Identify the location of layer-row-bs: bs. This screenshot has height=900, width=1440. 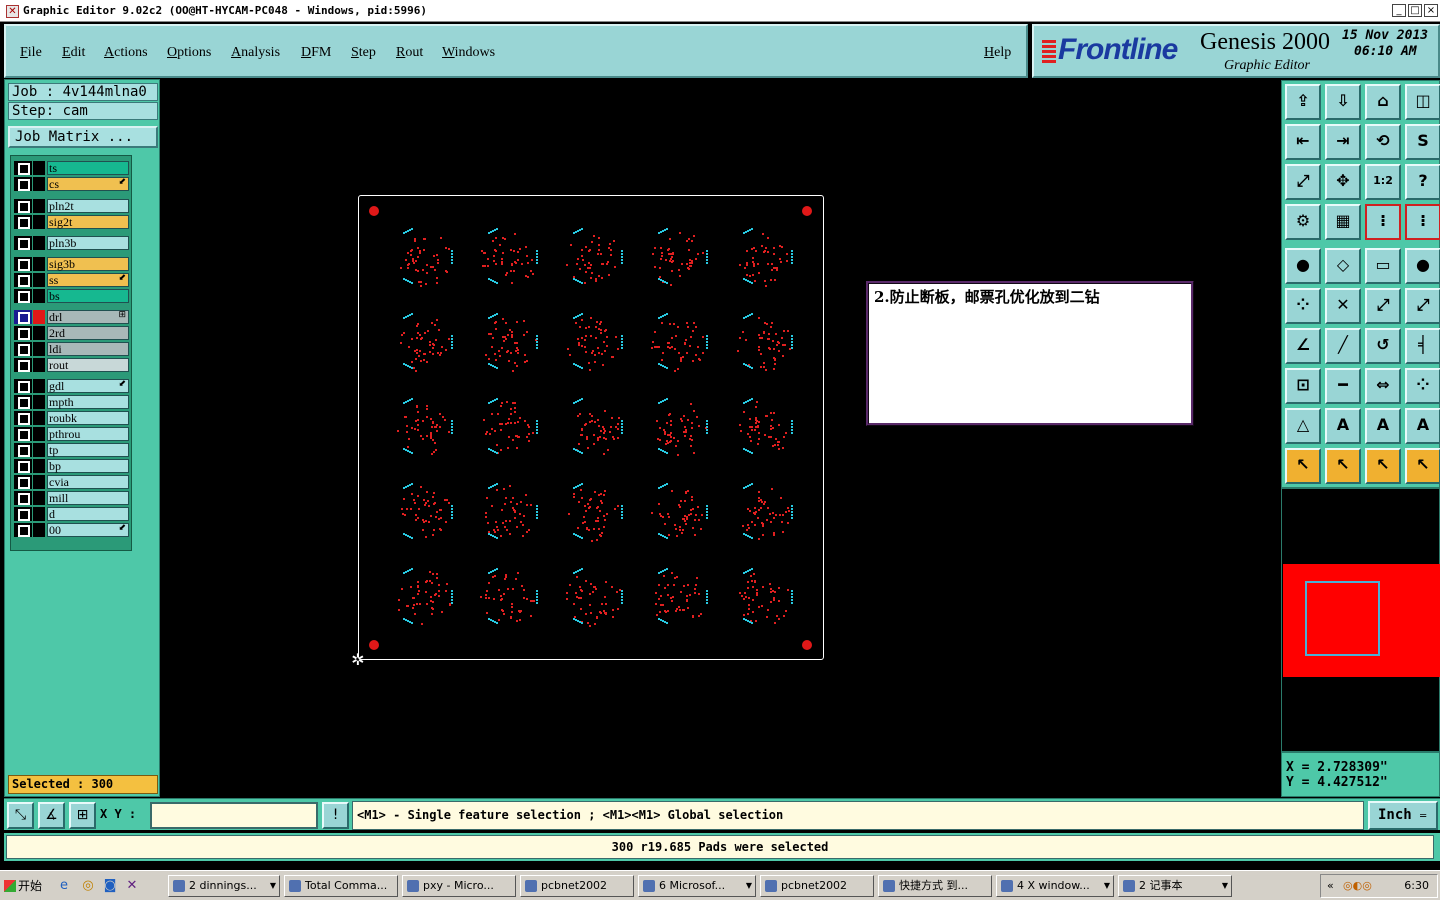
(71, 295).